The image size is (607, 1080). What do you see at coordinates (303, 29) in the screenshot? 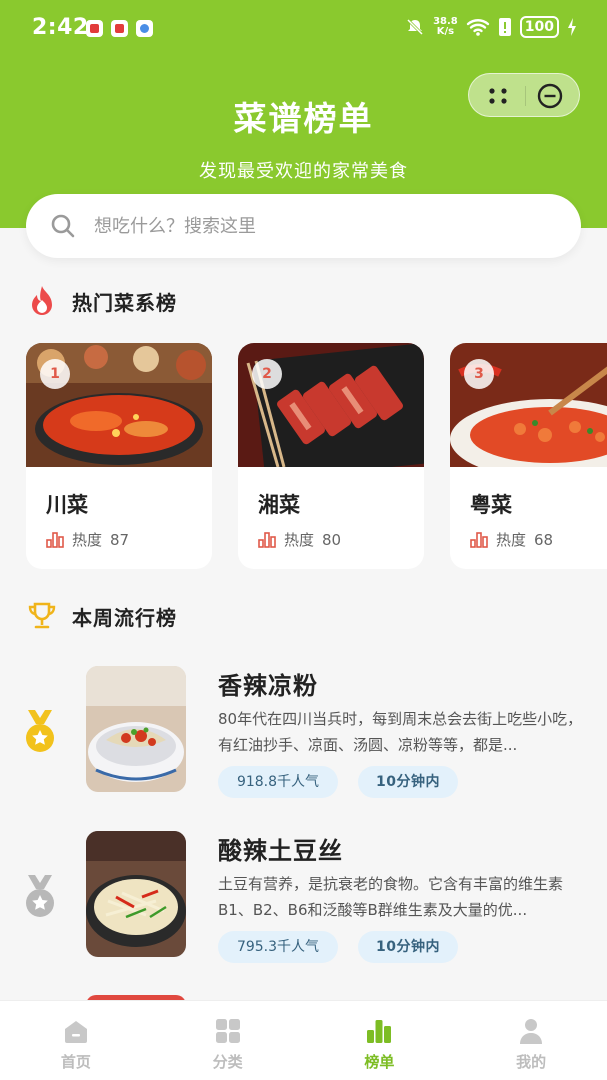
I see `status-bar: 2:42 38.8 K/s 100` at bounding box center [303, 29].